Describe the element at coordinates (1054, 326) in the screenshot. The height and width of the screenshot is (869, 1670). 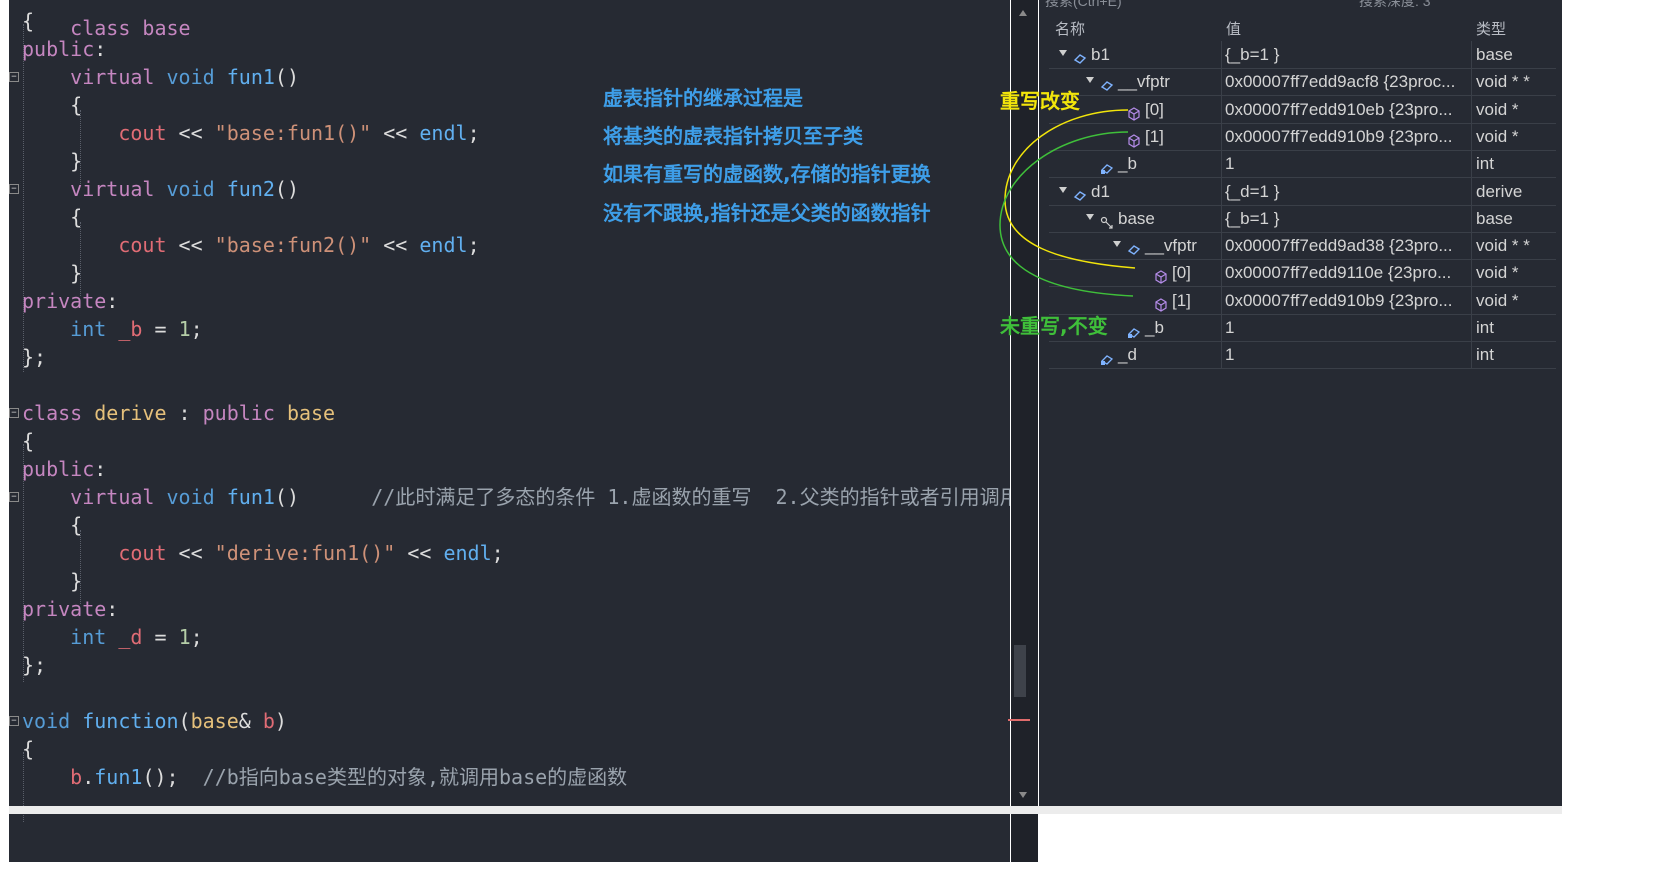
I see `unchanged-label: 未重写,不变` at that location.